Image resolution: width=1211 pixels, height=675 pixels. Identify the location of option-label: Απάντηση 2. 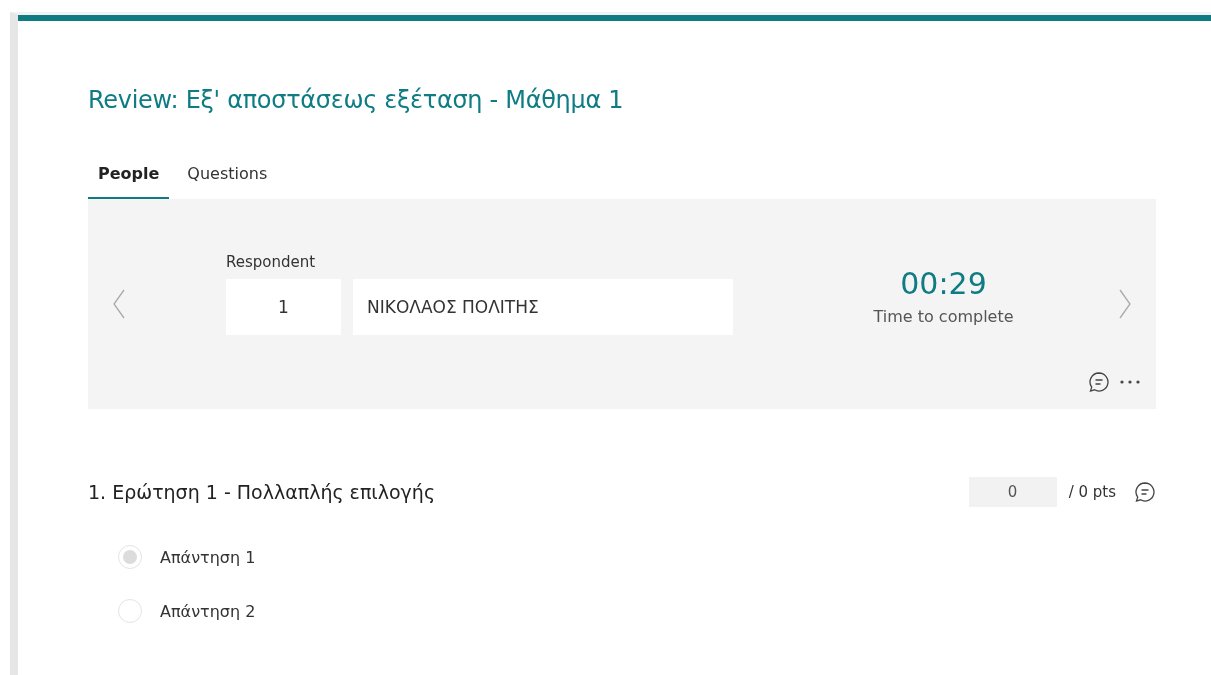
(208, 611).